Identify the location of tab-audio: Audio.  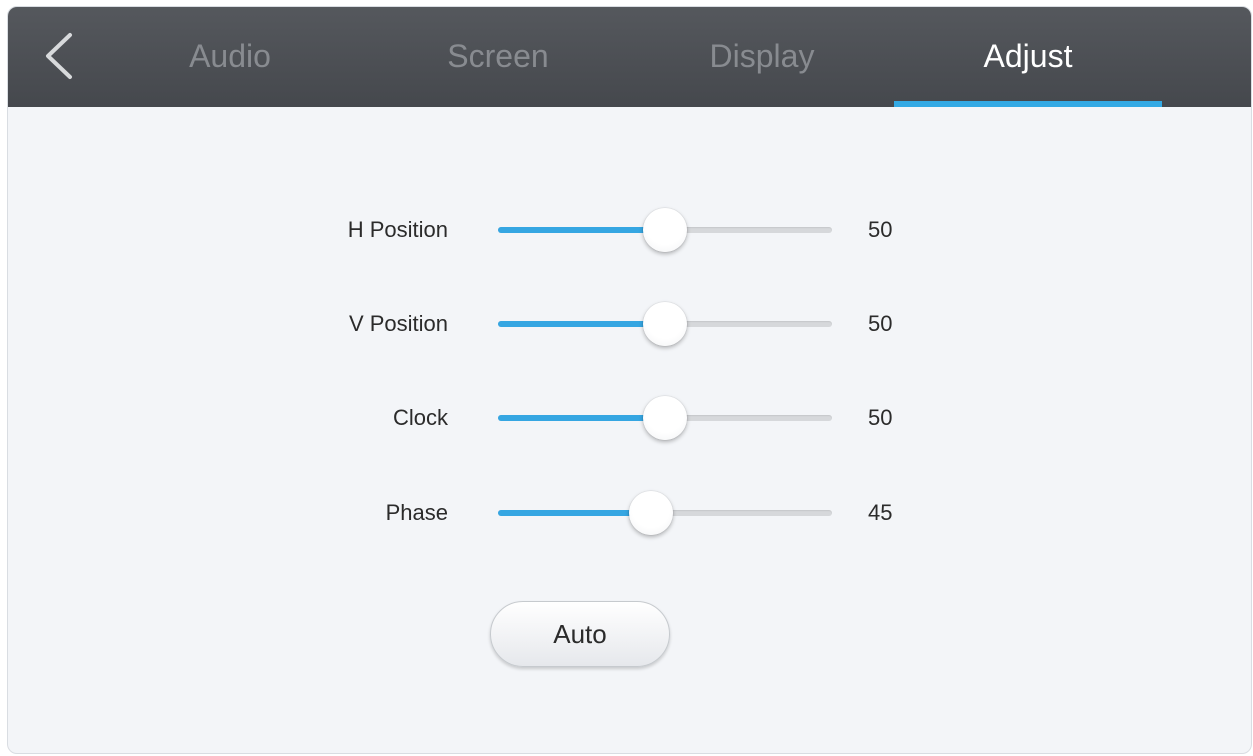
(230, 57).